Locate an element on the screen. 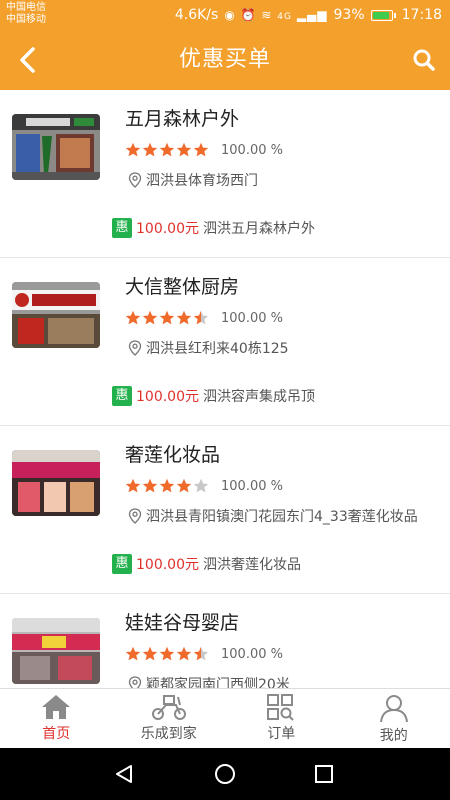 Image resolution: width=450 pixels, height=800 pixels. nav-delivery: 乐成到家 is located at coordinates (169, 718).